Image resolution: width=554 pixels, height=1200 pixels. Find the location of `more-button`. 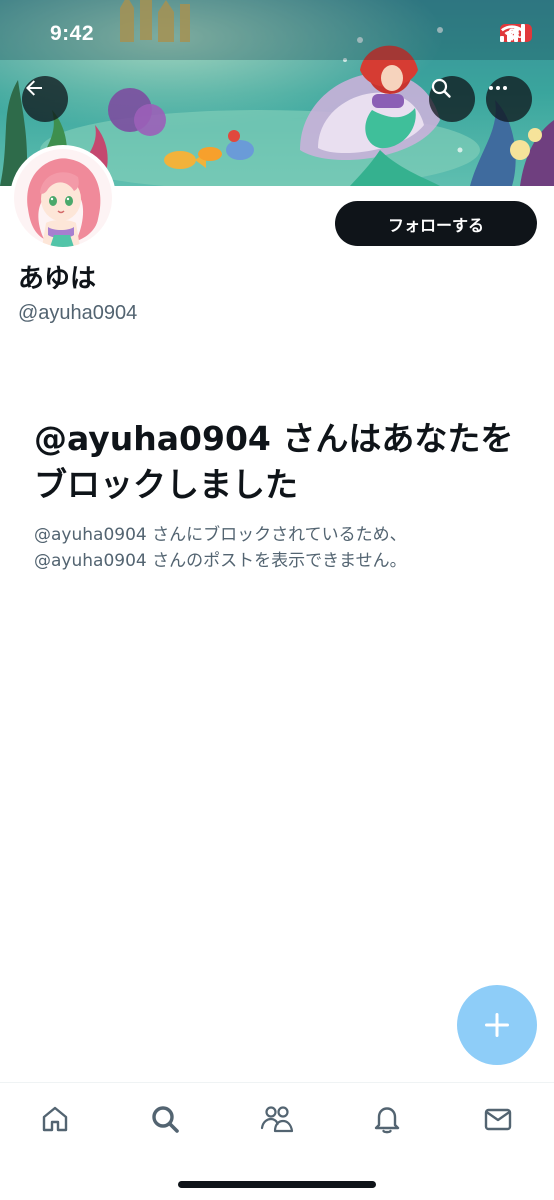

more-button is located at coordinates (509, 99).